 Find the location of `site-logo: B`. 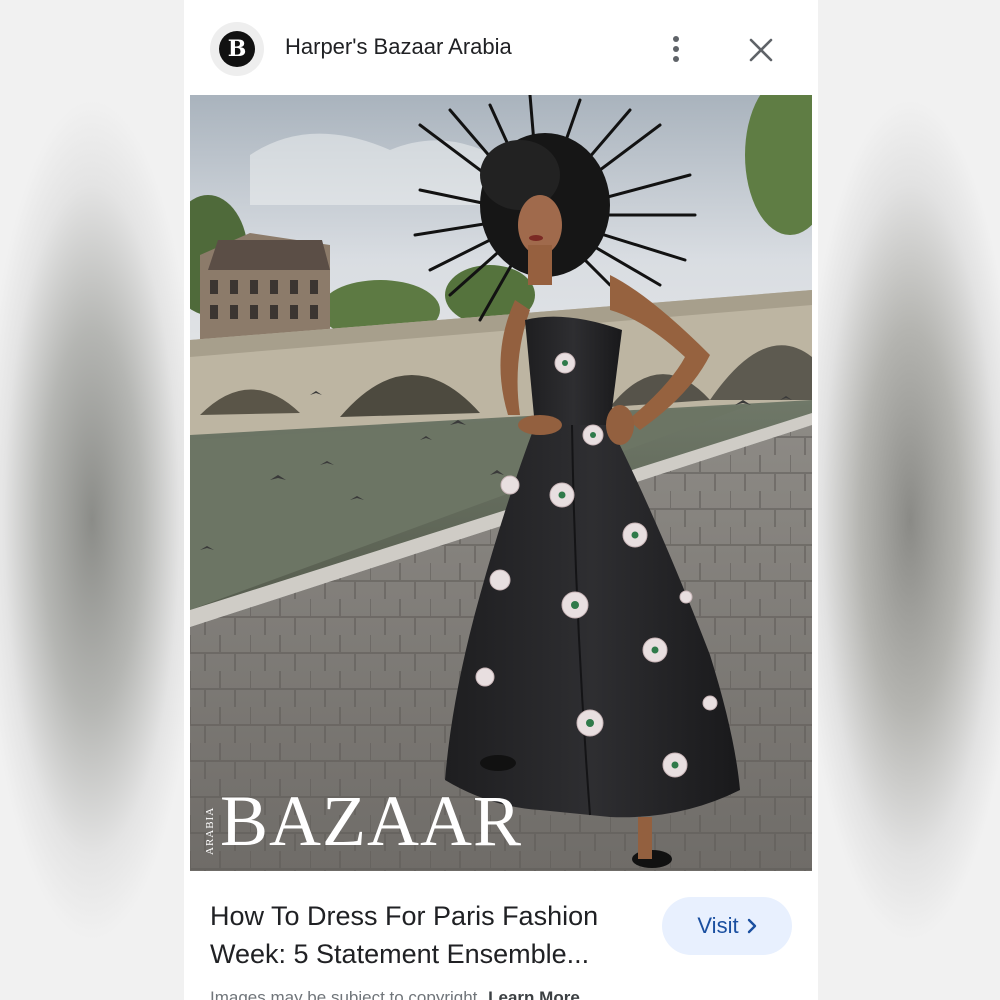

site-logo: B is located at coordinates (237, 49).